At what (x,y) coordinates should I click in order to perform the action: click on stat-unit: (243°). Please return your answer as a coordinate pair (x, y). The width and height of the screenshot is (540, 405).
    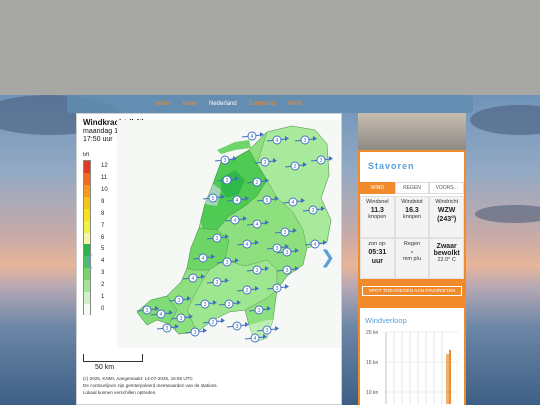
    Looking at the image, I should click on (447, 219).